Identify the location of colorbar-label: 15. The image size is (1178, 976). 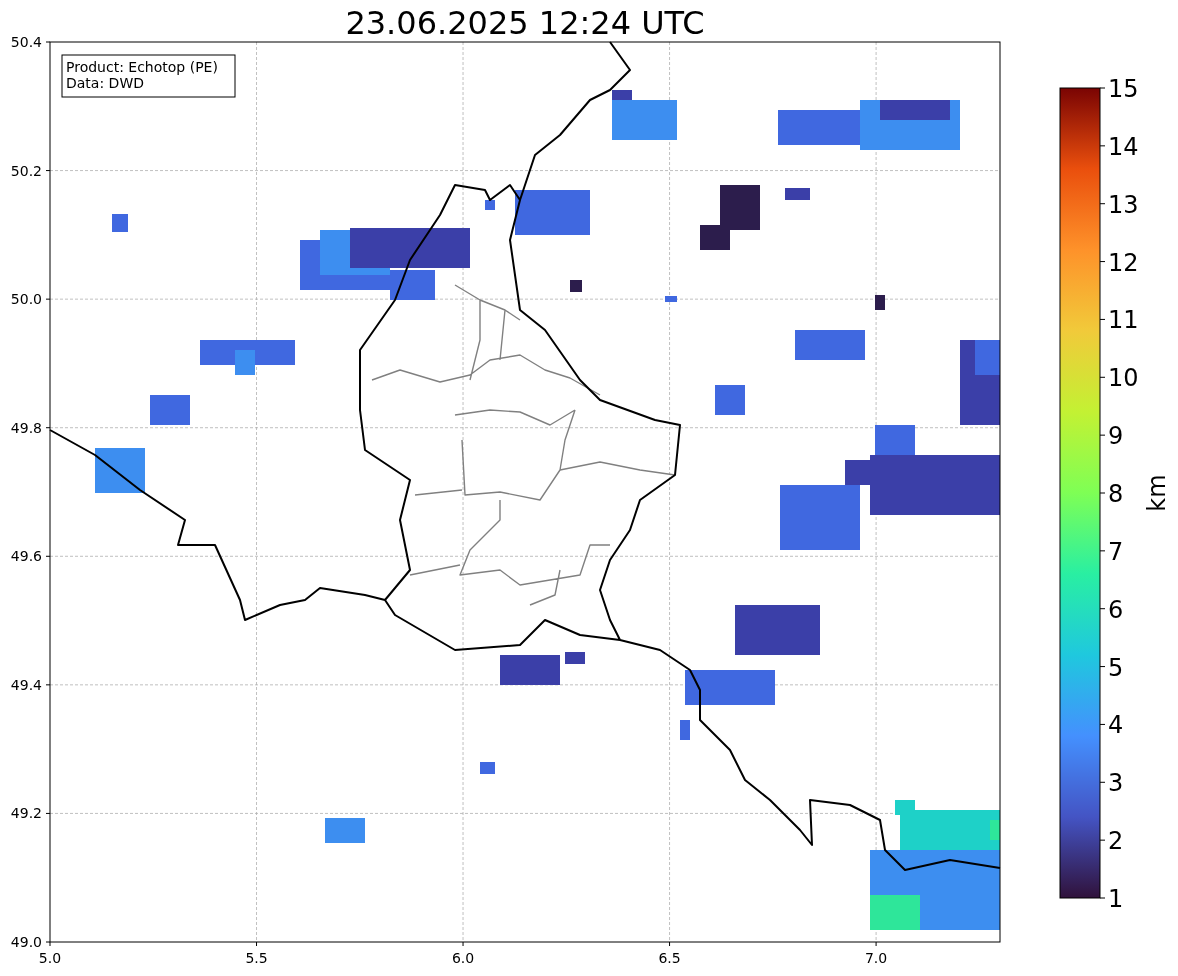
(1123, 89).